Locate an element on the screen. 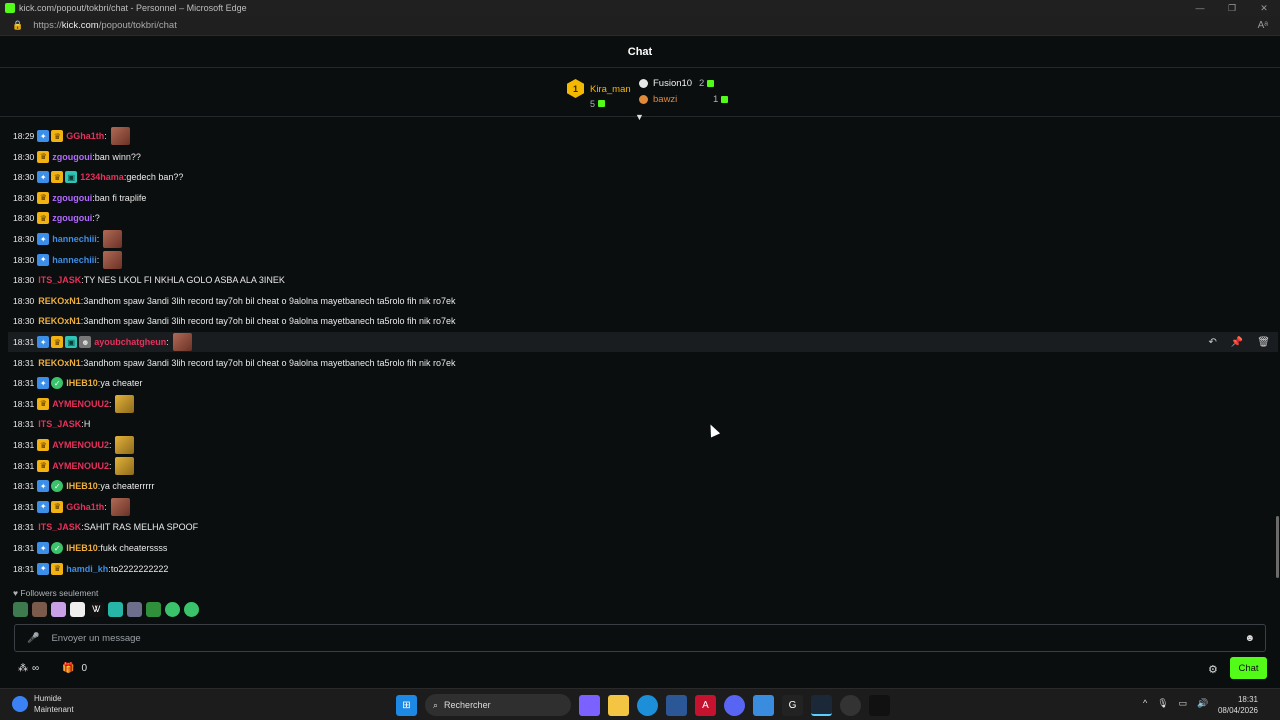 This screenshot has width=1280, height=720. chat-message: 18:30 ✦ ♛ ▣ 1234hama: gedech ban?? is located at coordinates (643, 177).